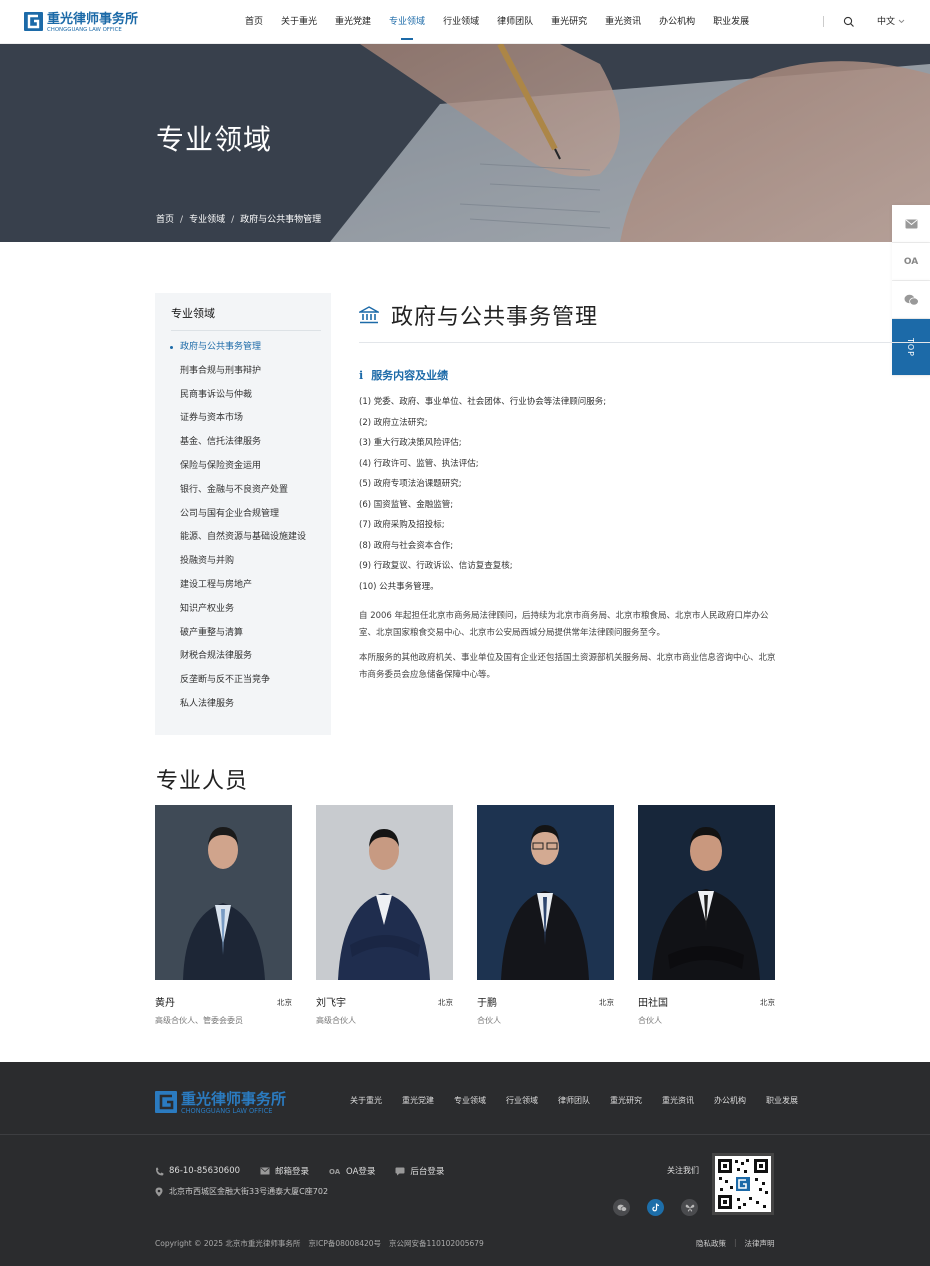  I want to click on lawyer-card: 黄丹 北京 高级合伙人、管委会委员, so click(223, 915).